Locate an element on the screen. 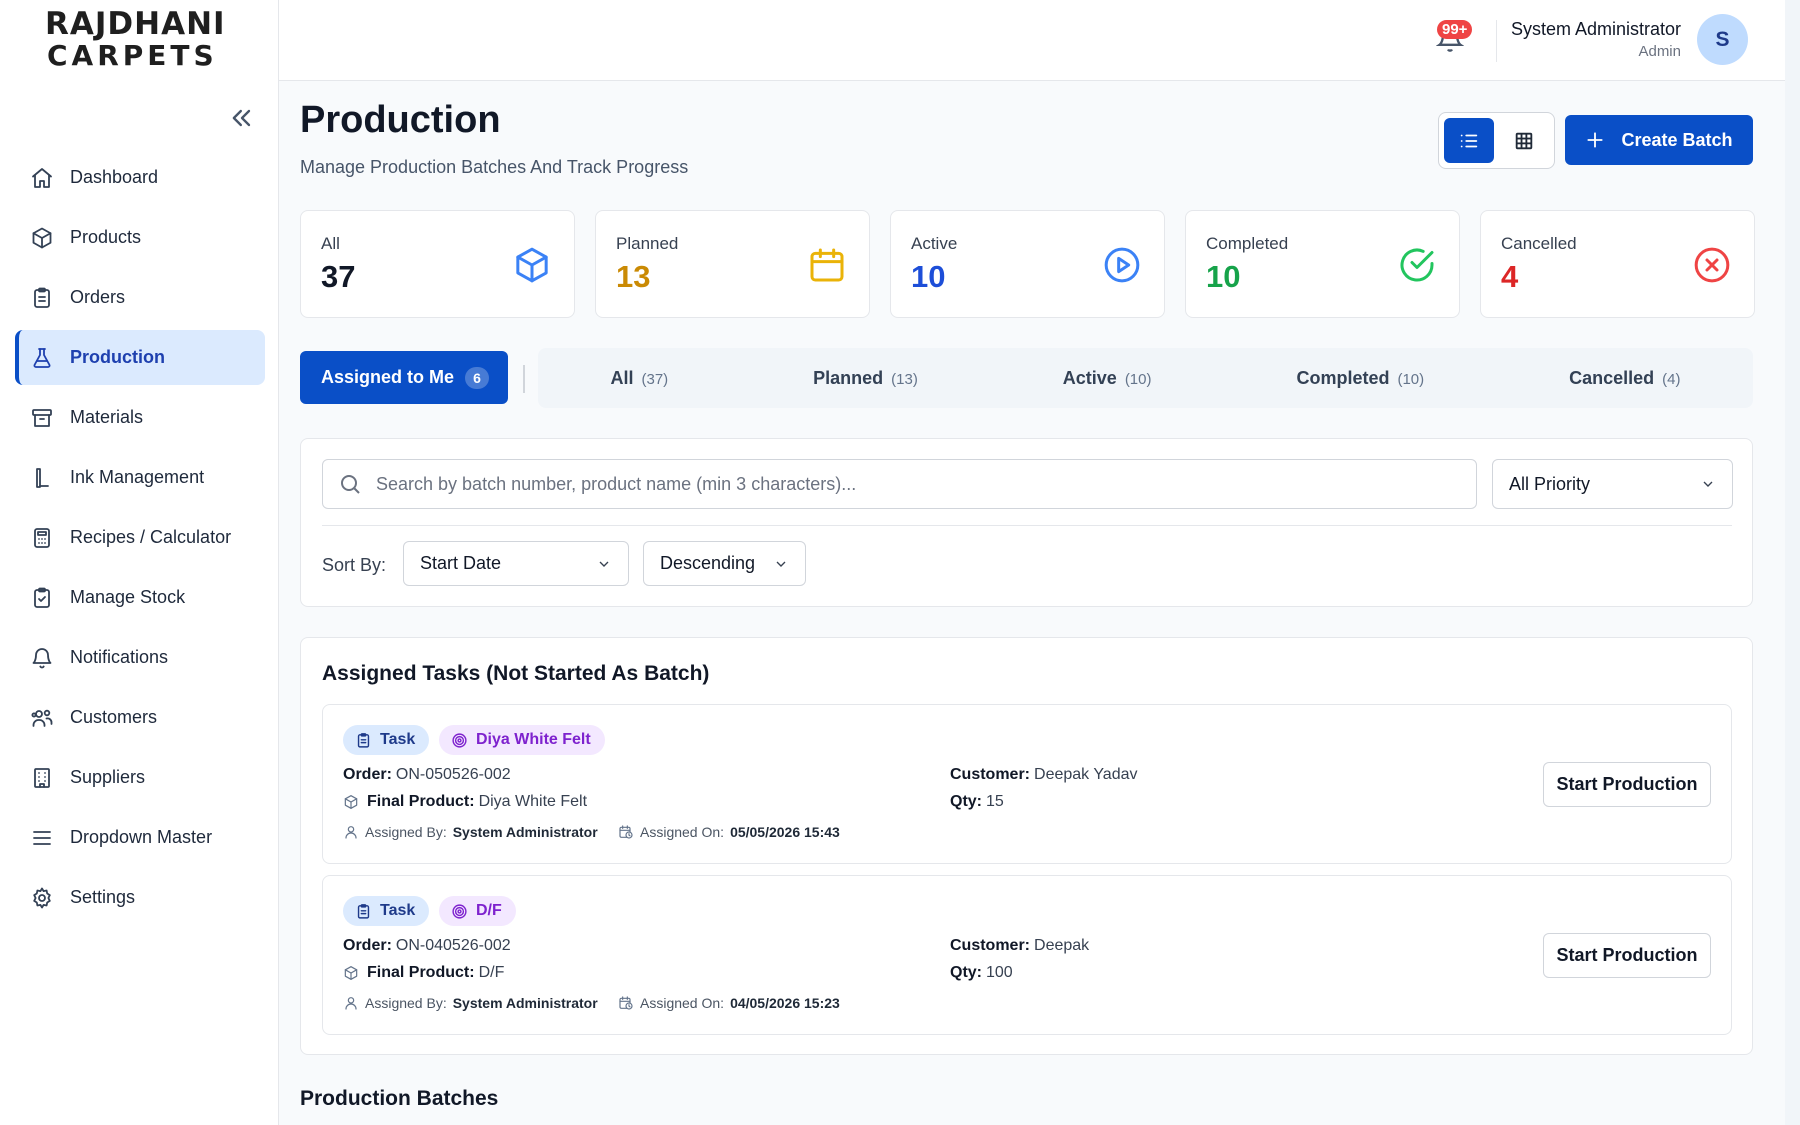 Image resolution: width=1800 pixels, height=1125 pixels. product-tag-label: D/F is located at coordinates (489, 910).